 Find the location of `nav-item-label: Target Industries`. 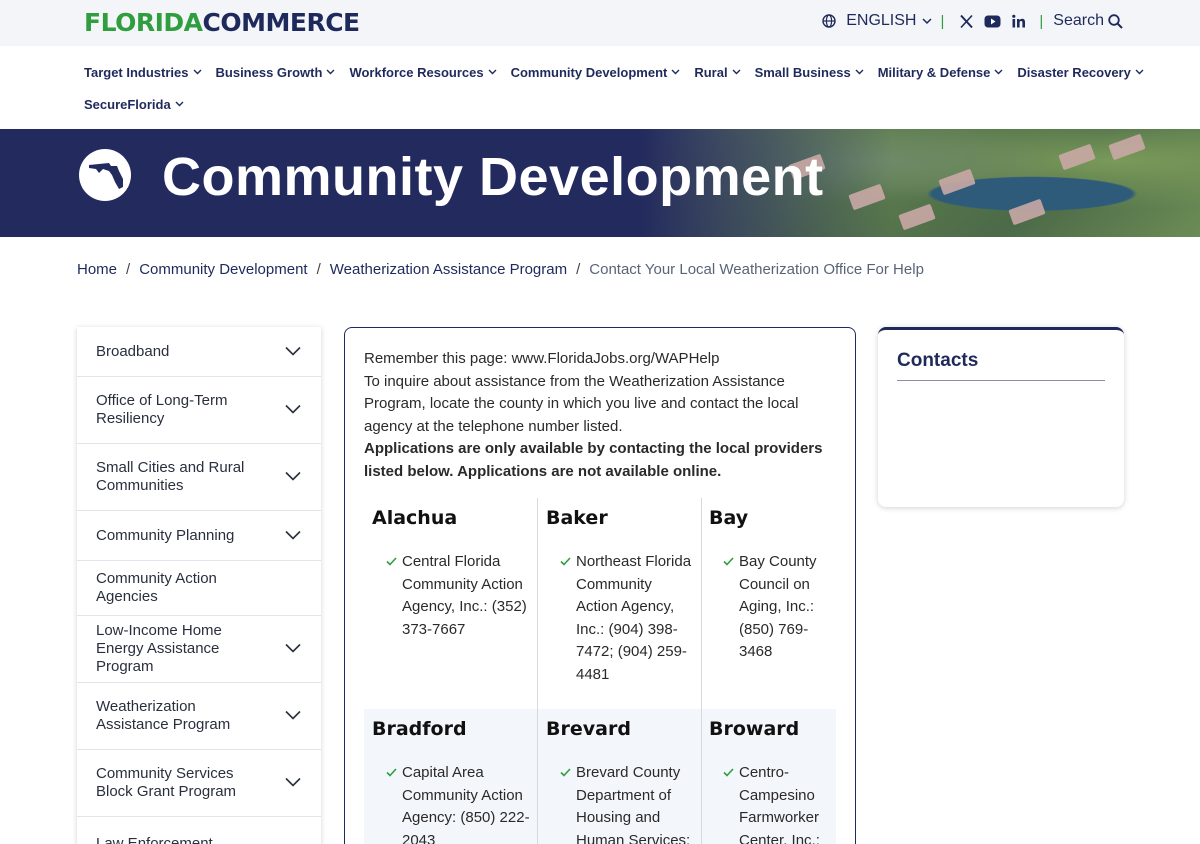

nav-item-label: Target Industries is located at coordinates (136, 72).